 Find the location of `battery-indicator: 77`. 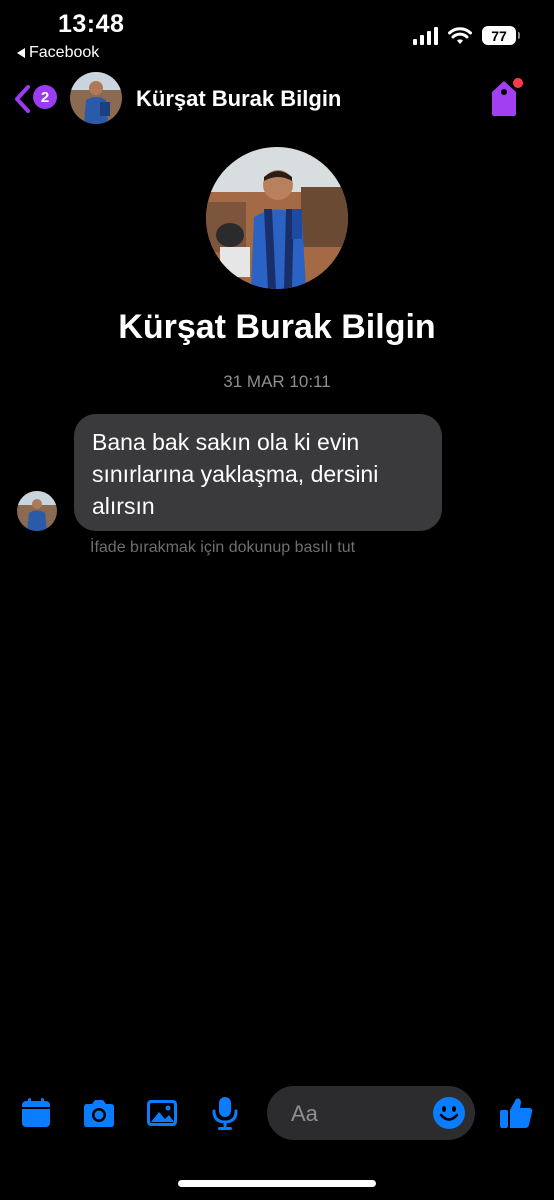

battery-indicator: 77 is located at coordinates (501, 35).